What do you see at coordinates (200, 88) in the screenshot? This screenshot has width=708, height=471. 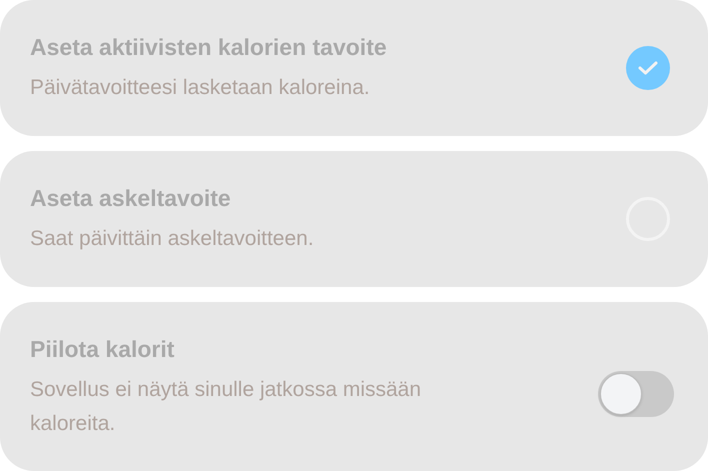 I see `option-description: Päivätavoitteesi lasketaan kaloreina.` at bounding box center [200, 88].